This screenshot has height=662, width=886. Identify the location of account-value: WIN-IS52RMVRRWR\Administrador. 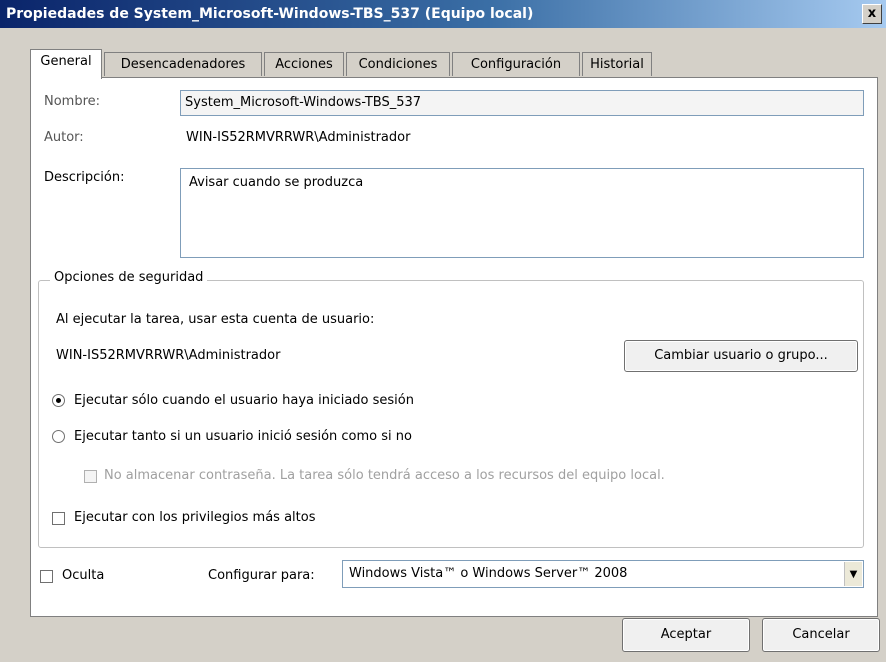
(168, 355).